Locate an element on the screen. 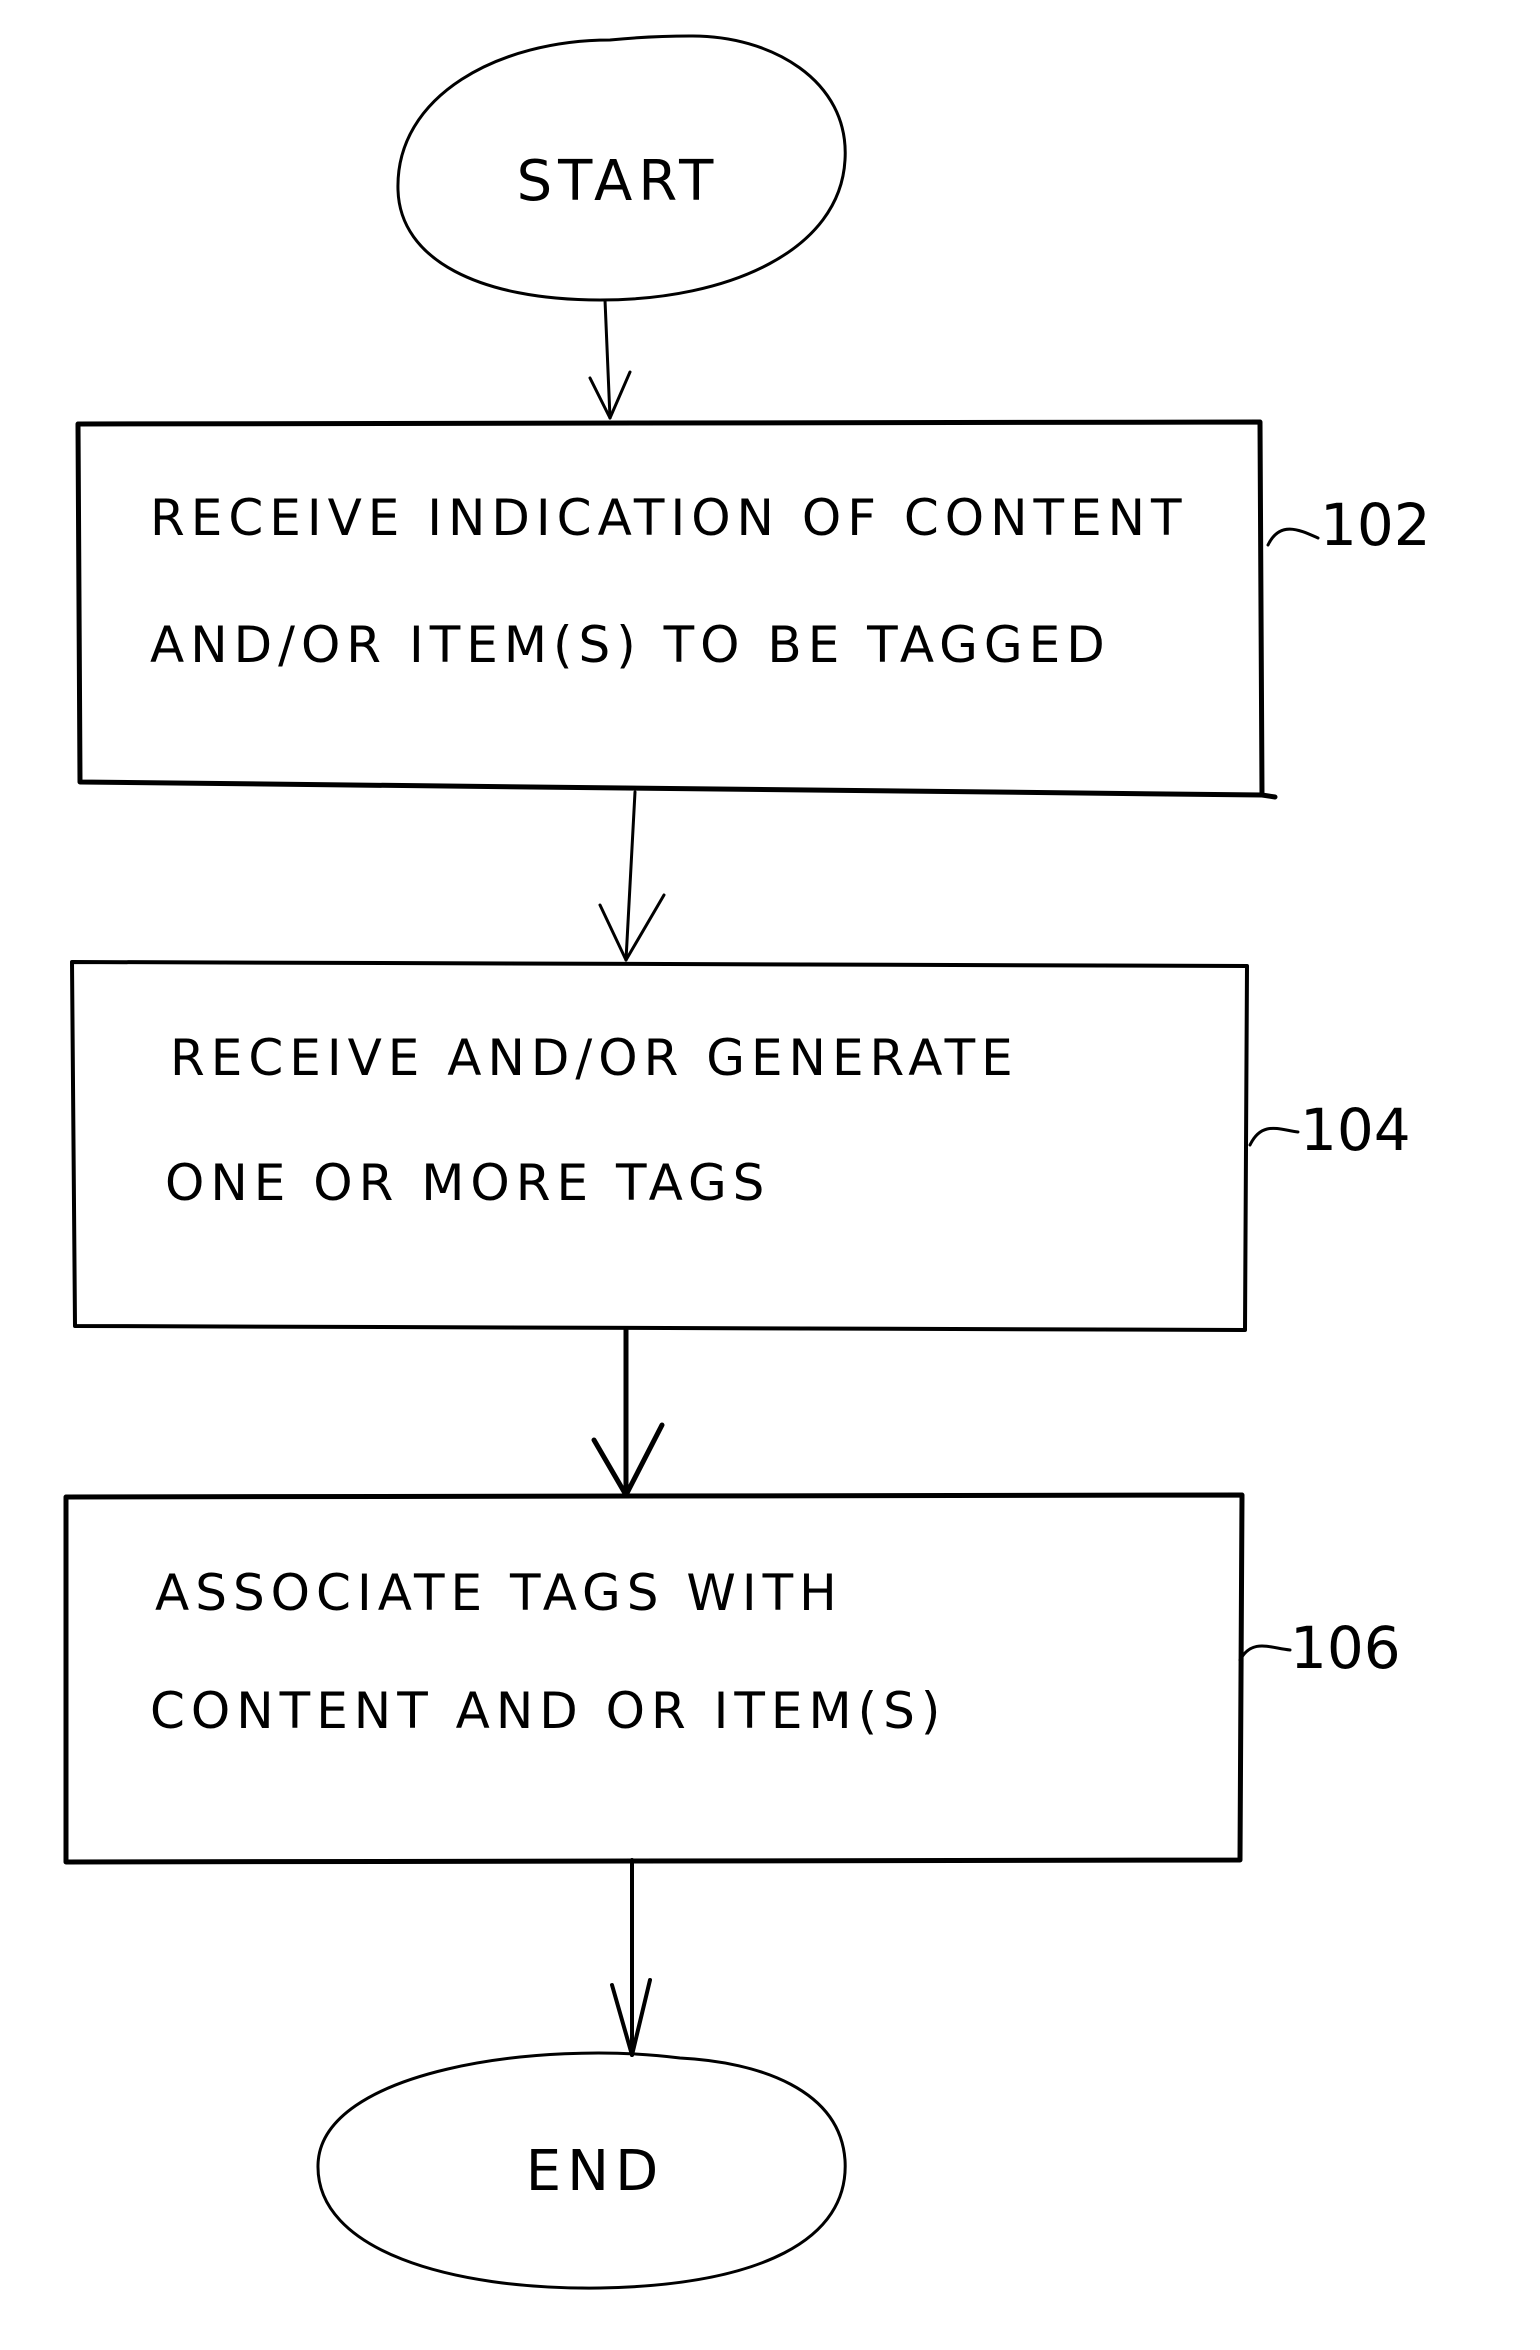 The image size is (1540, 2350). step-106-line-1: ASSOCIATE TAGS WITH is located at coordinates (499, 1593).